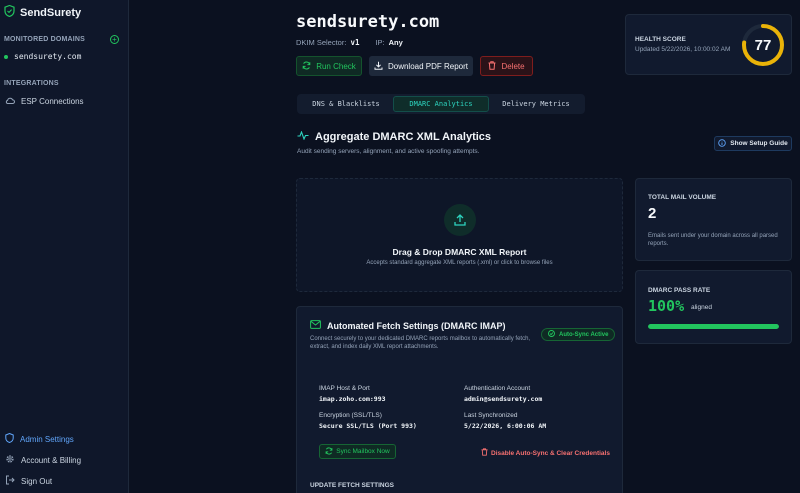  What do you see at coordinates (722, 143) in the screenshot?
I see `info-icon` at bounding box center [722, 143].